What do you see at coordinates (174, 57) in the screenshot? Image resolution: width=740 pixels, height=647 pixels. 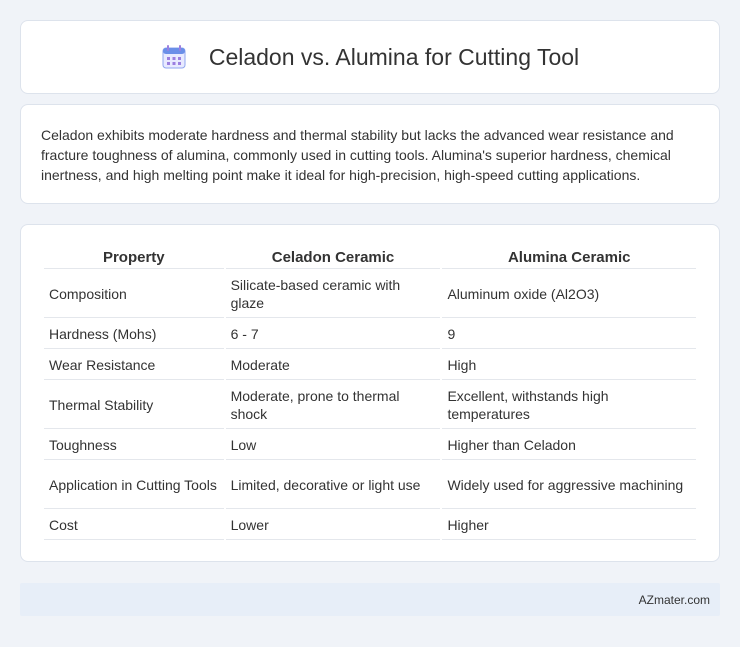 I see `calendar-icon` at bounding box center [174, 57].